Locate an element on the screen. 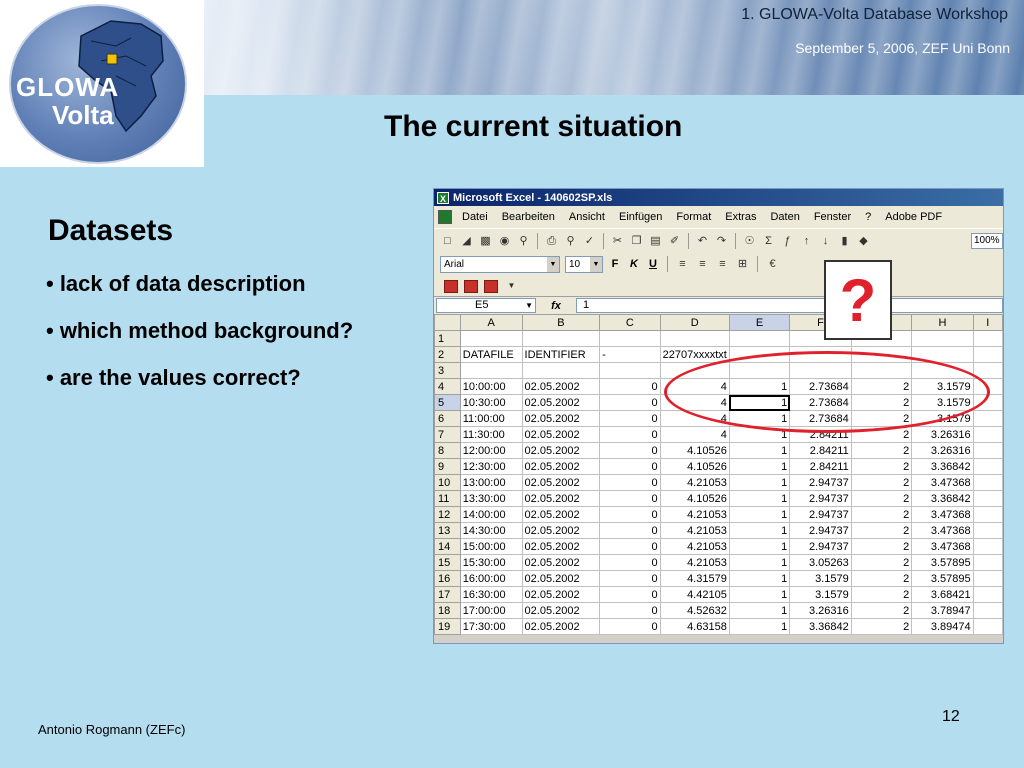 The width and height of the screenshot is (1024, 768). grid-cell: 3.89474 is located at coordinates (942, 626).